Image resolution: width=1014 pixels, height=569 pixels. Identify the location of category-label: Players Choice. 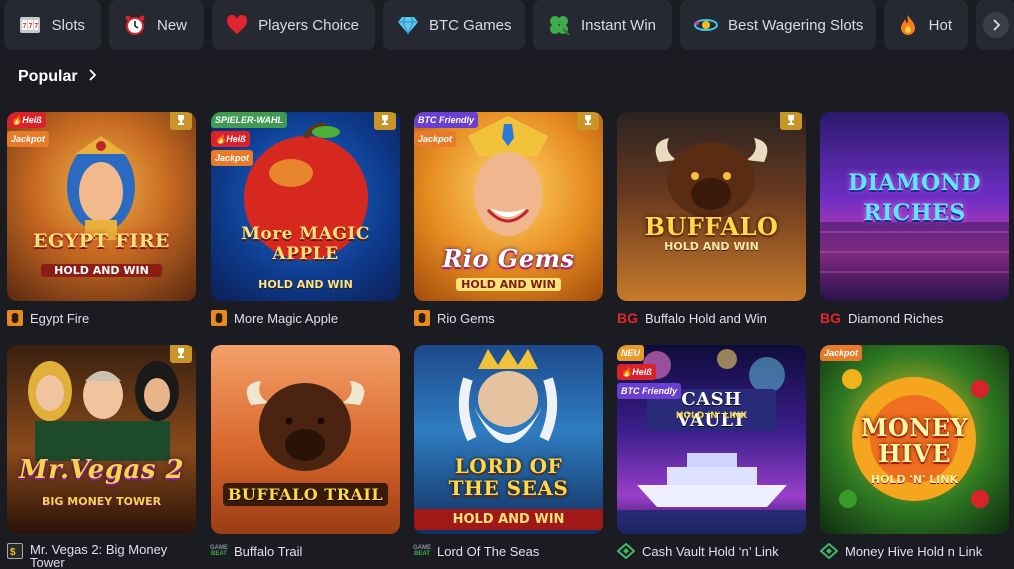
(308, 25).